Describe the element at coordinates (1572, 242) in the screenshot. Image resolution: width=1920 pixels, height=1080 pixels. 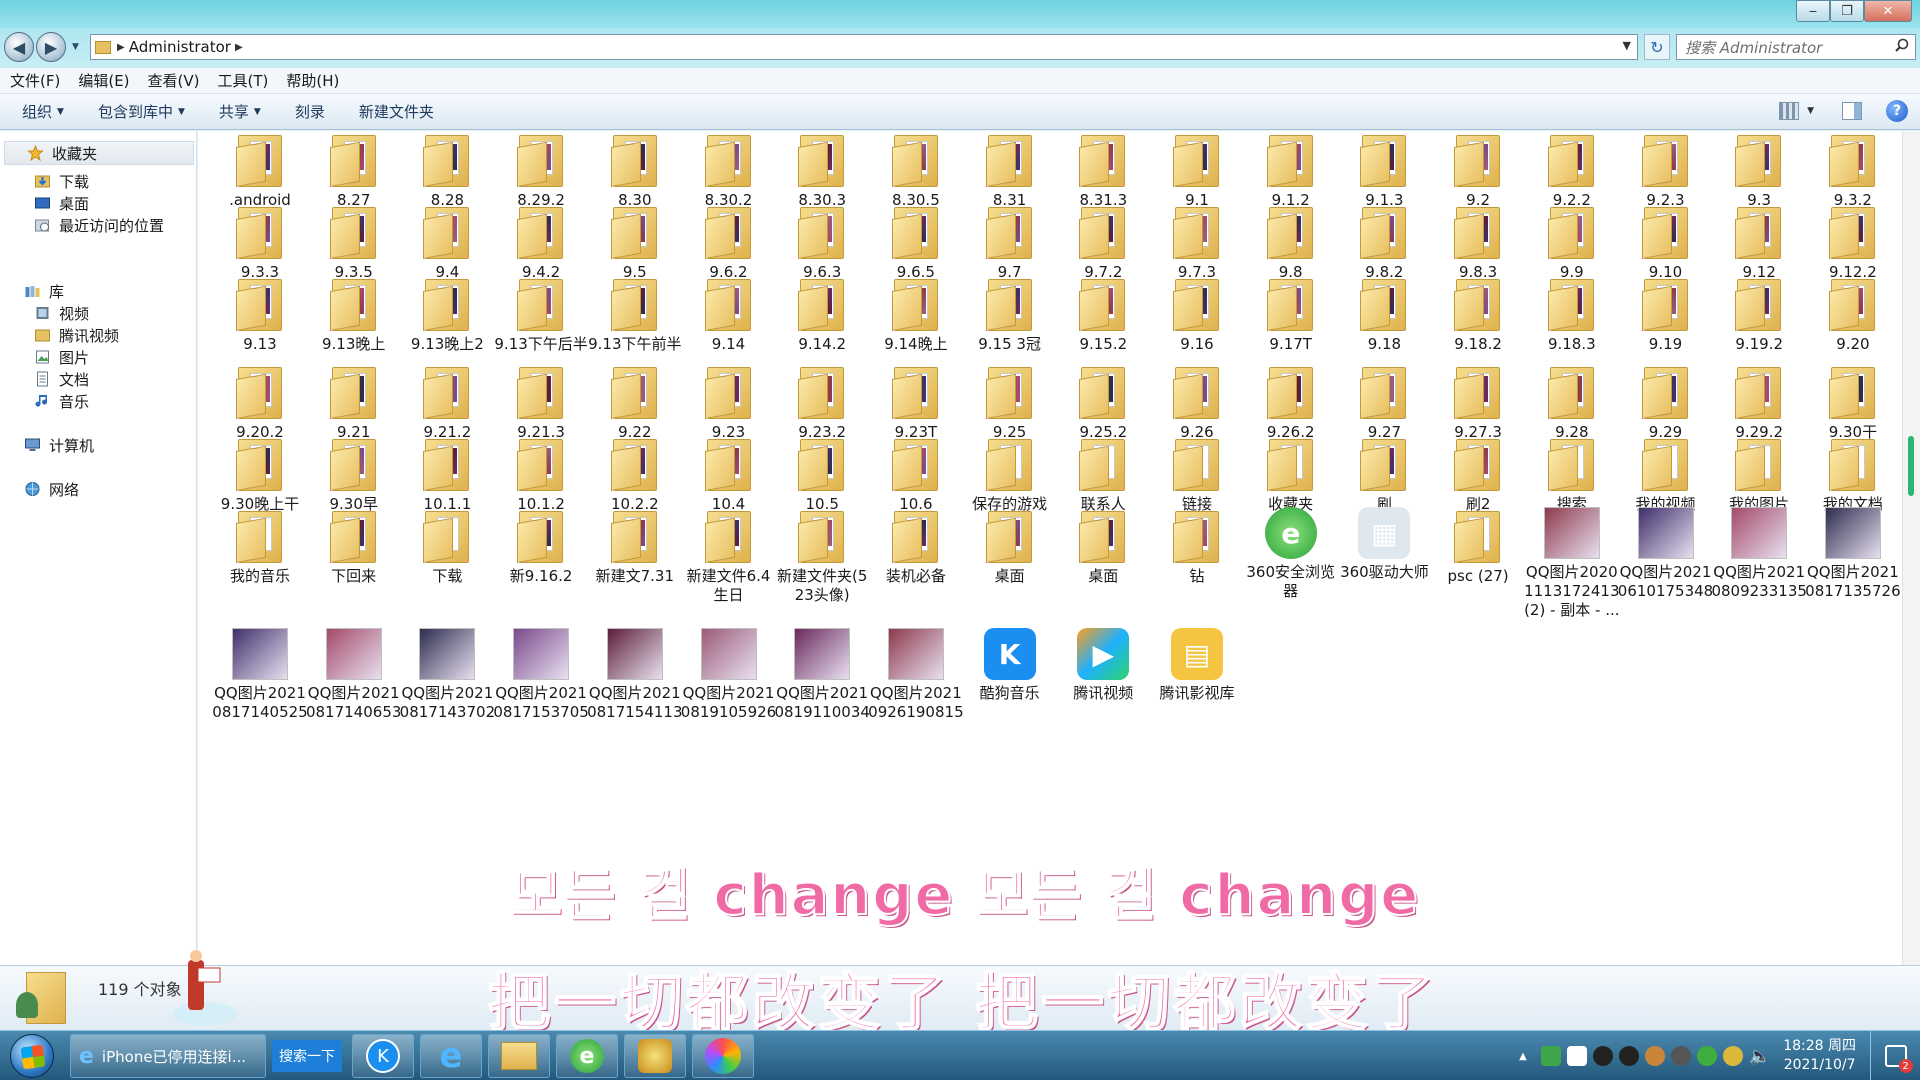
I see `file-item: 9.9` at that location.